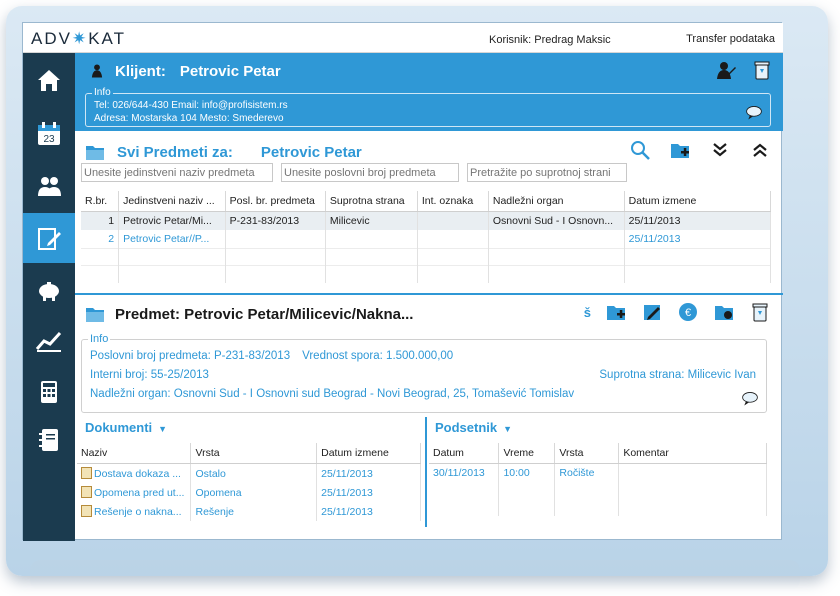 The height and width of the screenshot is (596, 840). What do you see at coordinates (556, 201) in the screenshot?
I see `column-header: Nadležni organ` at bounding box center [556, 201].